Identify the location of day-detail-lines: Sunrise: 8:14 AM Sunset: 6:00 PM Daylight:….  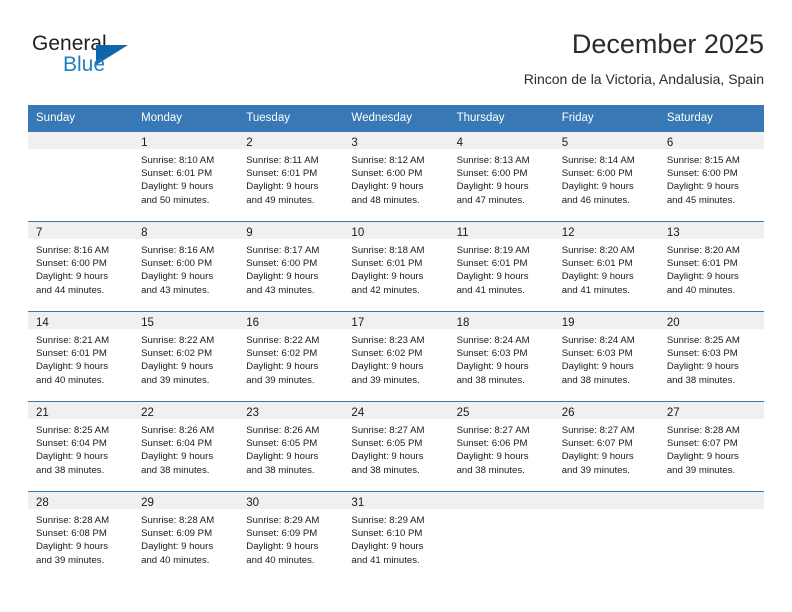
(606, 178).